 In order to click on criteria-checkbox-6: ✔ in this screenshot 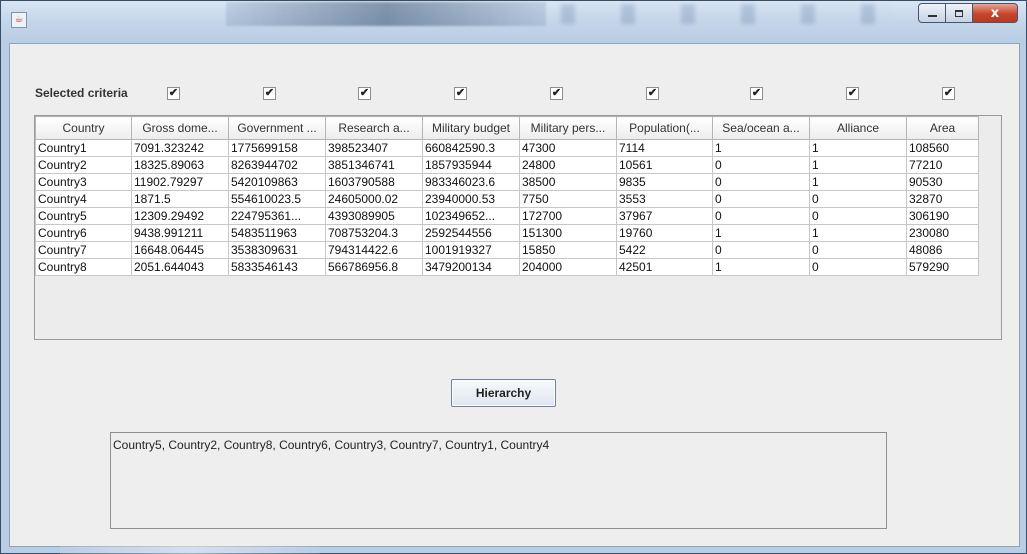, I will do `click(652, 93)`.